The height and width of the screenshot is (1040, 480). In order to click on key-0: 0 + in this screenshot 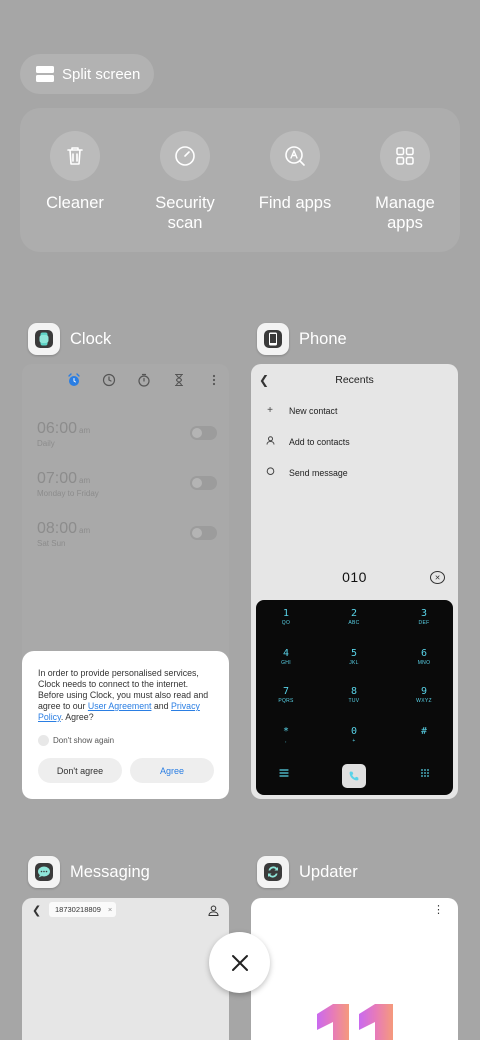, I will do `click(354, 735)`.